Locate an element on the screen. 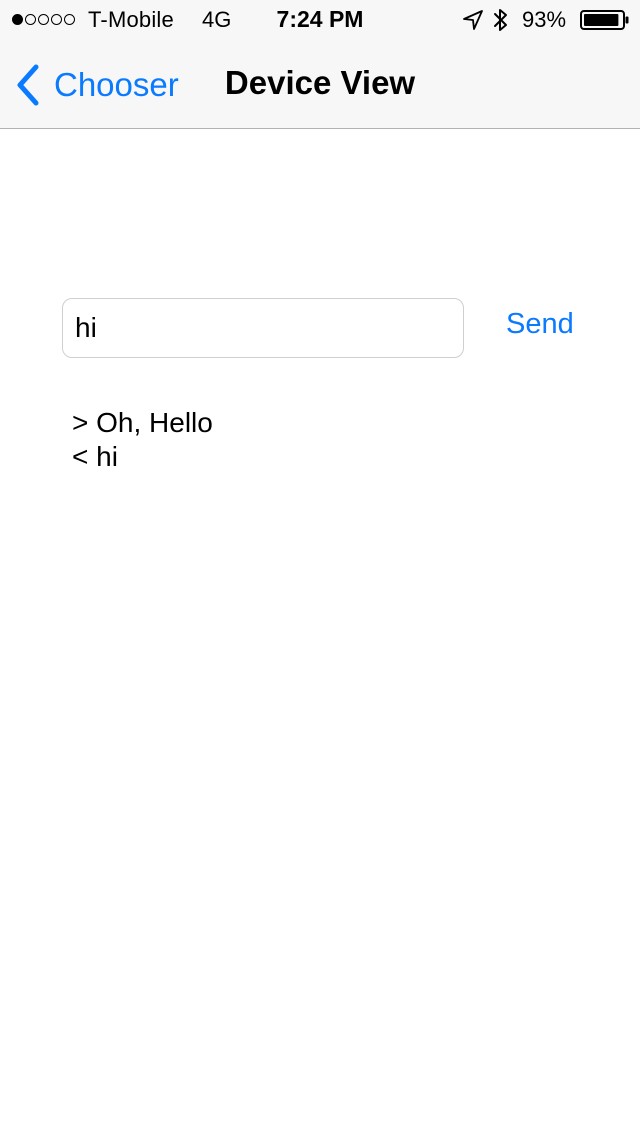 The width and height of the screenshot is (640, 1136). message-input is located at coordinates (263, 328).